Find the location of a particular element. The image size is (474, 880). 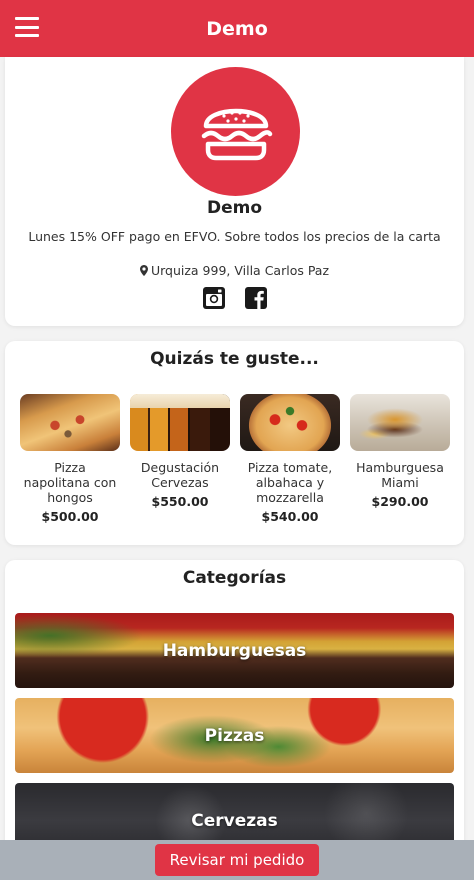

map-pin-icon is located at coordinates (143, 270).